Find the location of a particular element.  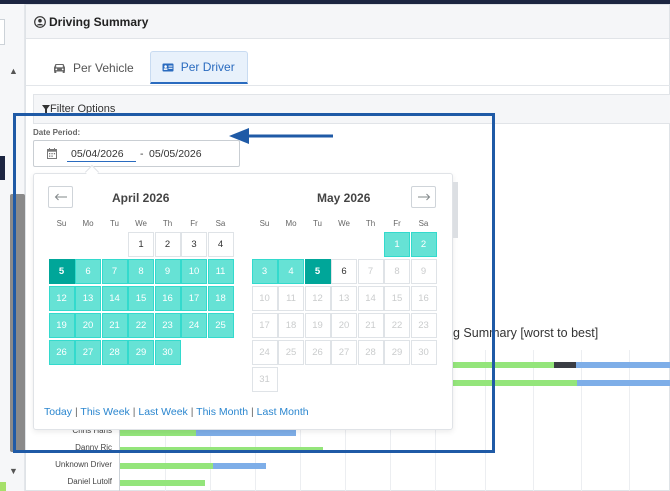

tab-per-driver-label: Per Driver is located at coordinates (207, 67).